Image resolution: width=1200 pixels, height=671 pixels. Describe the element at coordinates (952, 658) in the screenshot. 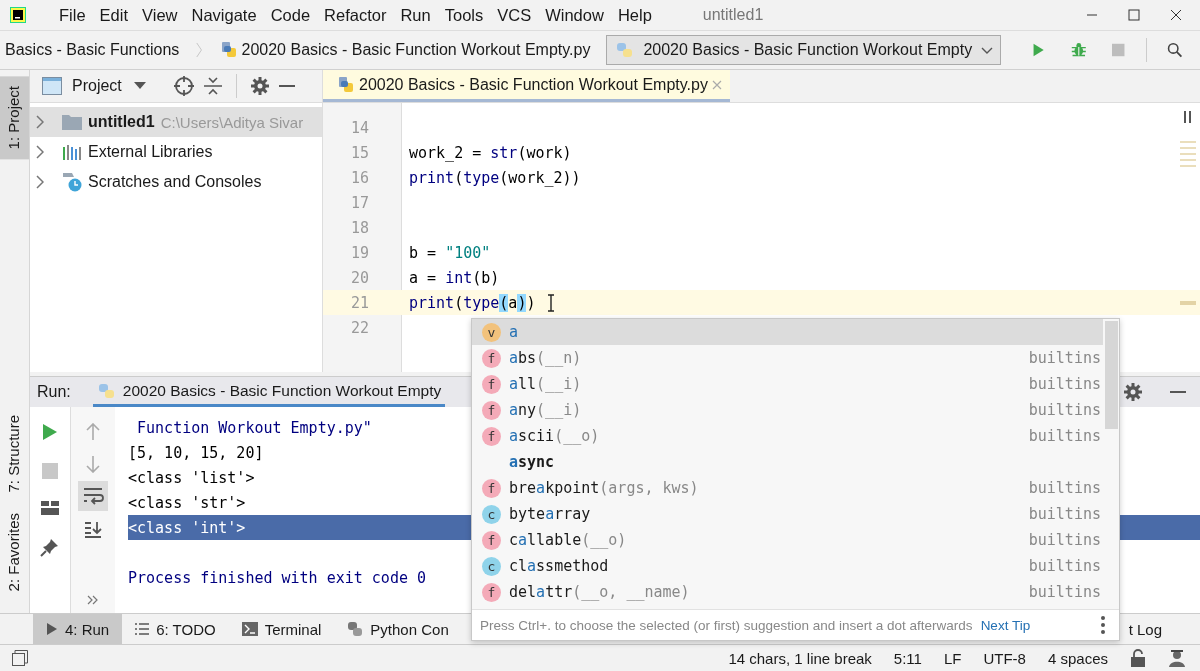

I see `status-item: LF` at that location.